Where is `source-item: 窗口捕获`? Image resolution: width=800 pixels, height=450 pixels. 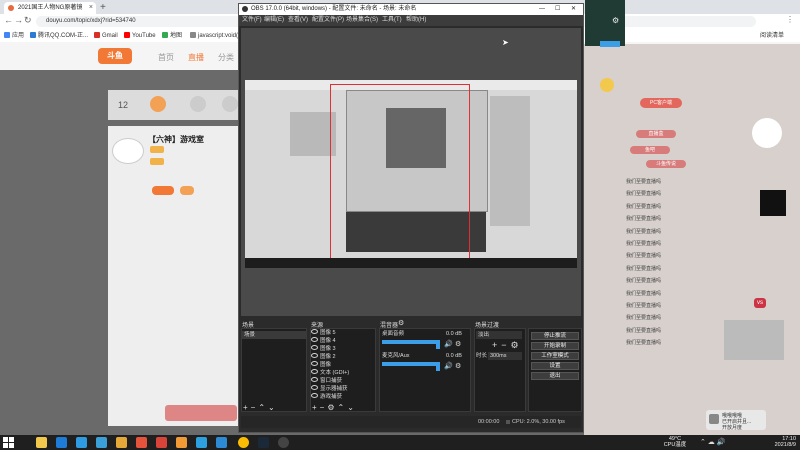
source-item: 窗口捕获 is located at coordinates (343, 381).